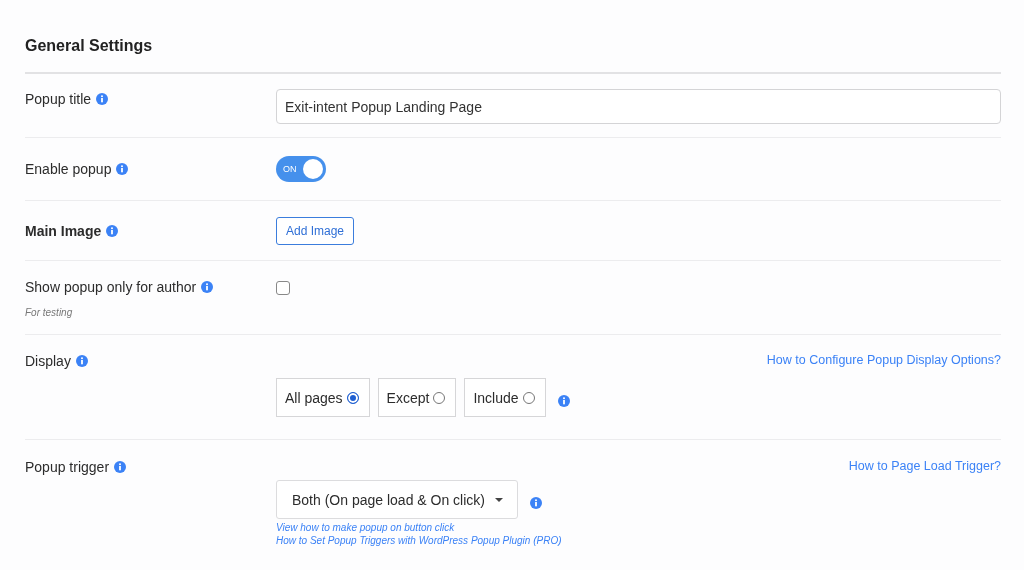  What do you see at coordinates (496, 397) in the screenshot?
I see `option-label: Include` at bounding box center [496, 397].